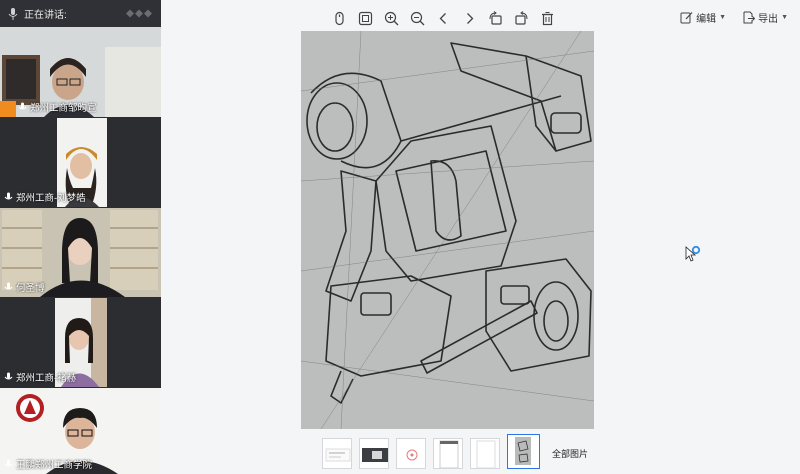 This screenshot has width=800, height=474. Describe the element at coordinates (30, 288) in the screenshot. I see `participant-name: 何圣博` at that location.